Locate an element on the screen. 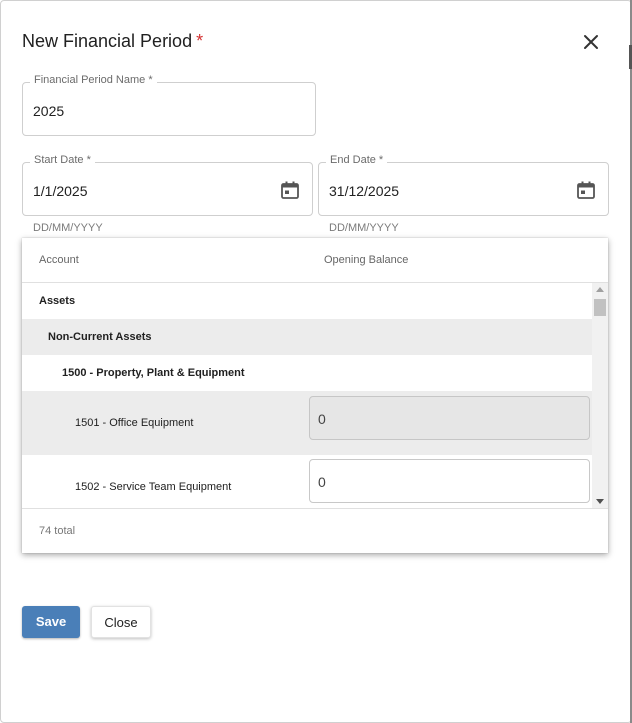  grid-footer: 74 total is located at coordinates (315, 531).